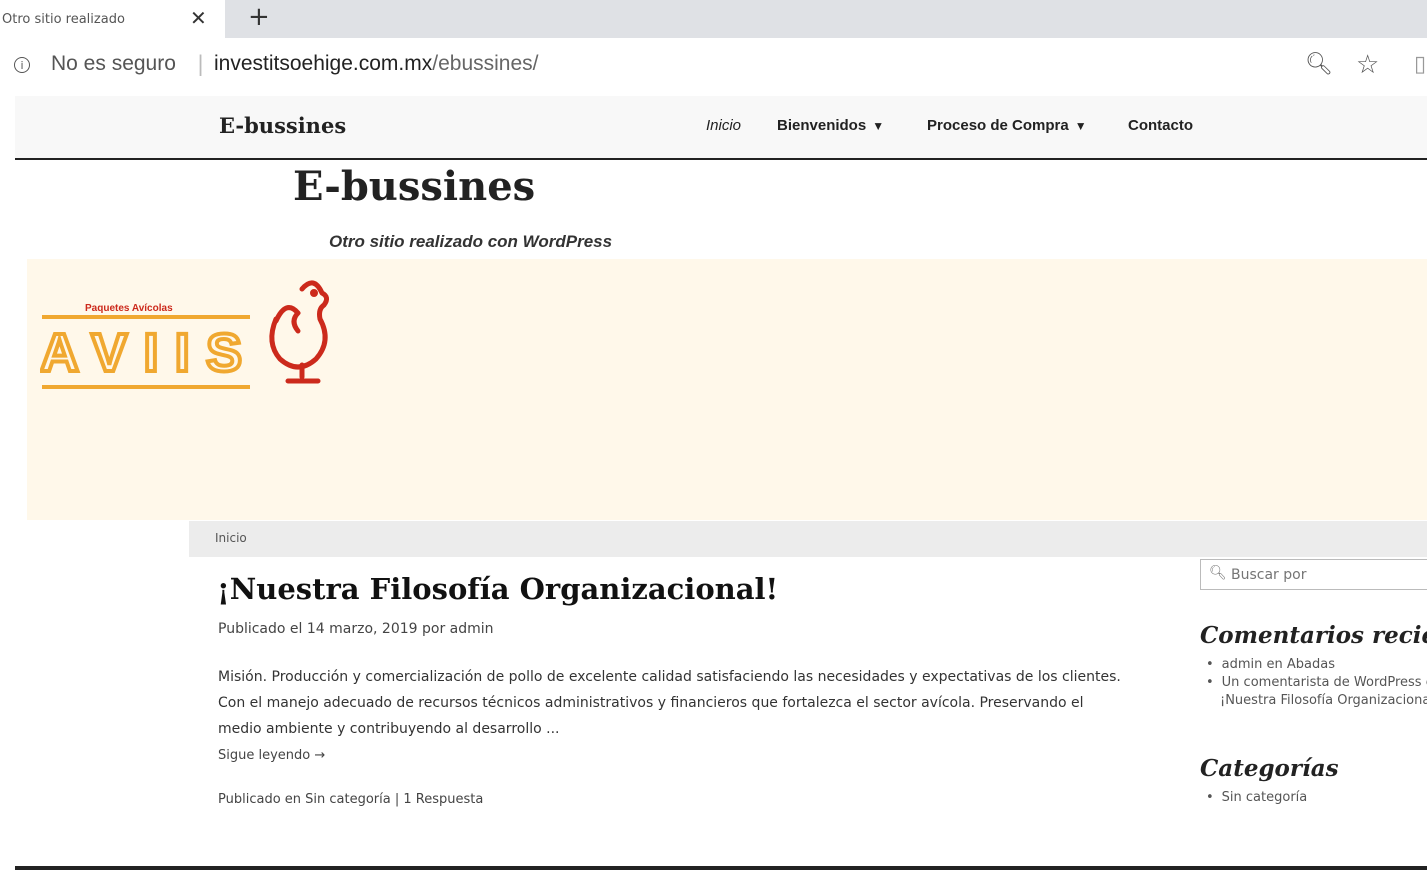 The width and height of the screenshot is (1427, 870). What do you see at coordinates (1218, 573) in the screenshot?
I see `search-icon: 🔍︎` at bounding box center [1218, 573].